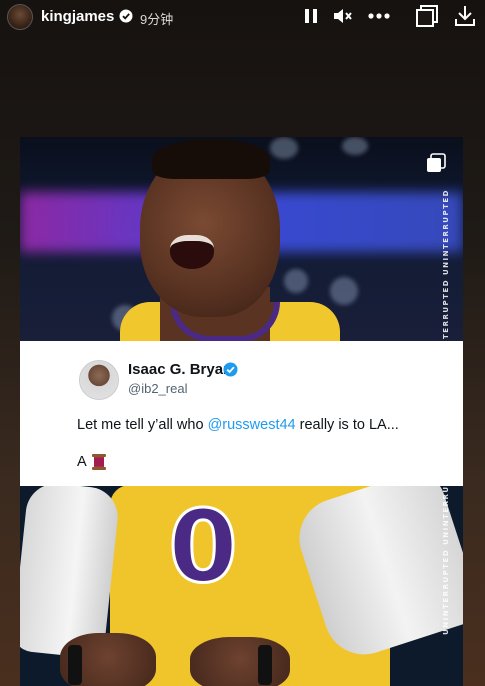 The width and height of the screenshot is (485, 686). I want to click on jersey-number: 0, so click(203, 546).